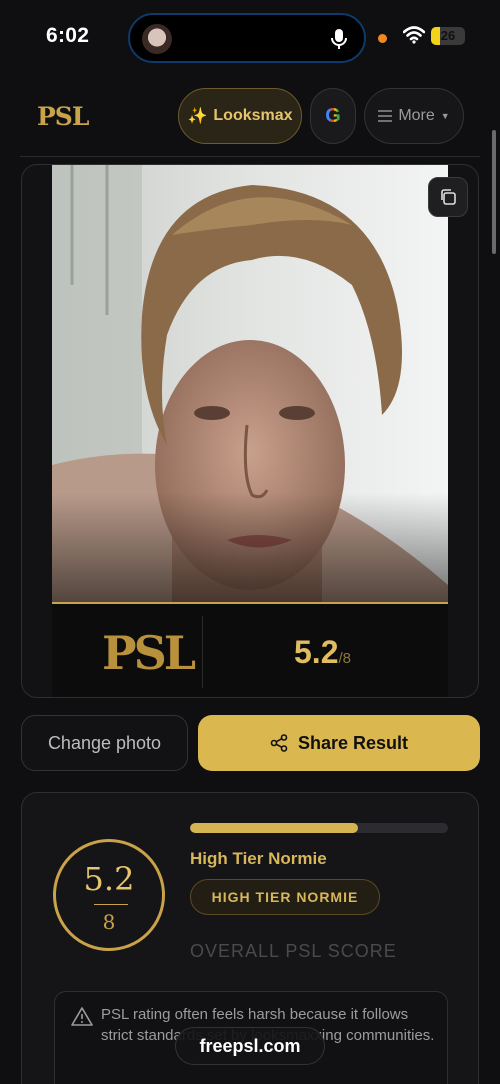  Describe the element at coordinates (382, 38) in the screenshot. I see `recording-dot-icon` at that location.